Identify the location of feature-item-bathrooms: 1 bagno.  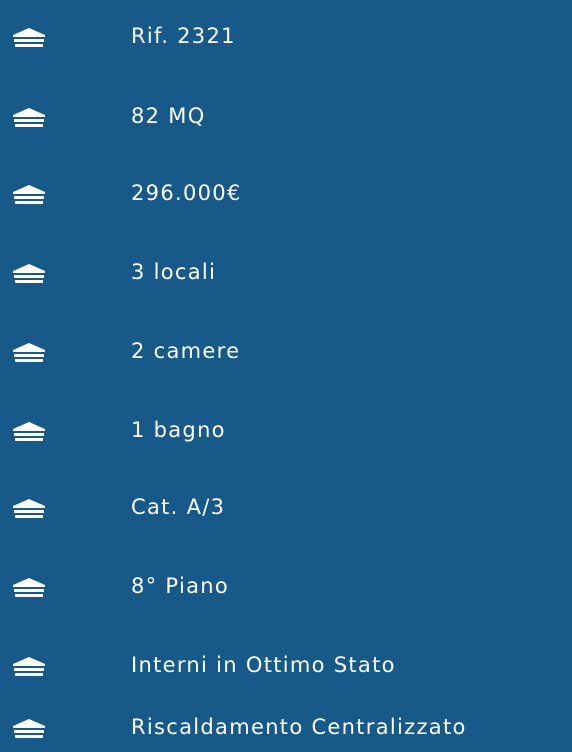
(286, 430).